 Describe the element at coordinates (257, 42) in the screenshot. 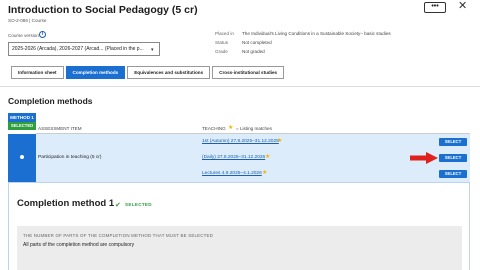

I see `meta-status-value: Not completed` at that location.